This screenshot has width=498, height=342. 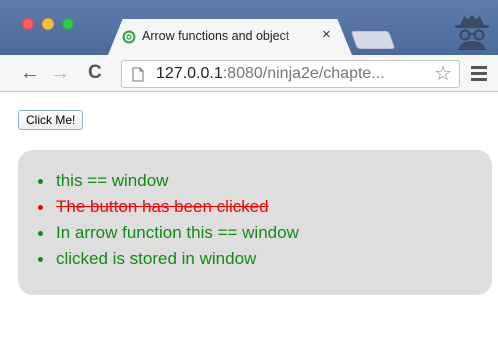 I want to click on favicon-icon, so click(x=129, y=37).